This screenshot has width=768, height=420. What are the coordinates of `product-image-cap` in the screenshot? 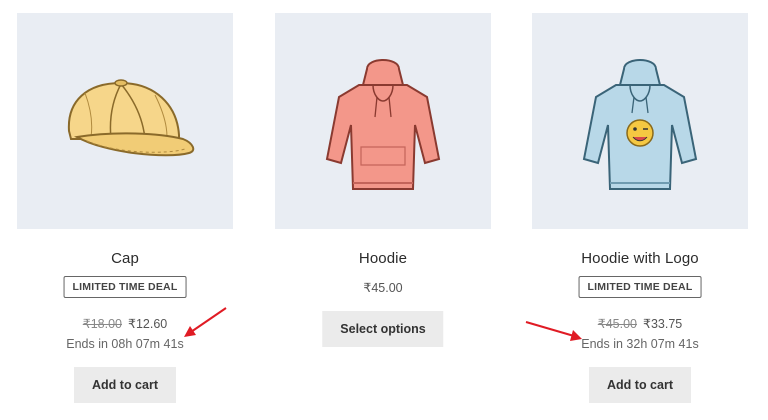 It's located at (125, 121).